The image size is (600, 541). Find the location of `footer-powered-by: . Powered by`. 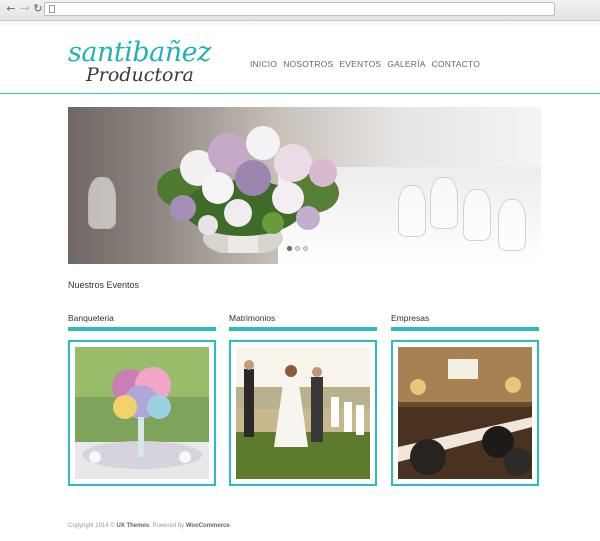

footer-powered-by: . Powered by is located at coordinates (167, 526).